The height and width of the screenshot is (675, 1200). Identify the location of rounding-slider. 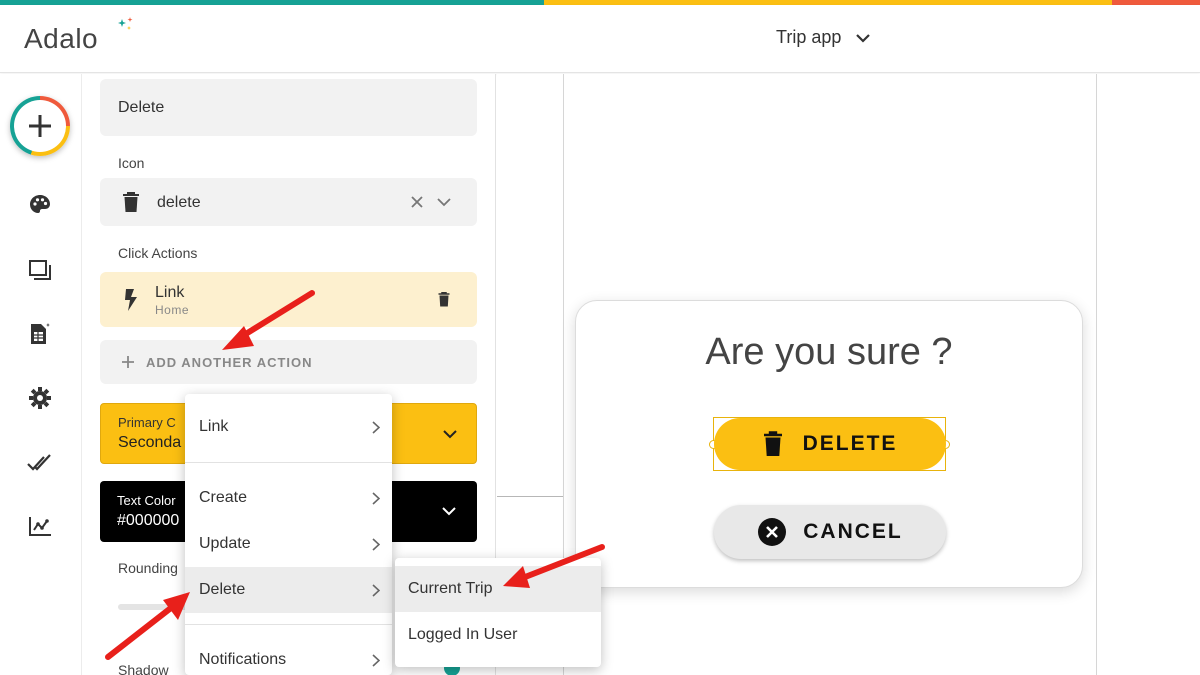
(153, 607).